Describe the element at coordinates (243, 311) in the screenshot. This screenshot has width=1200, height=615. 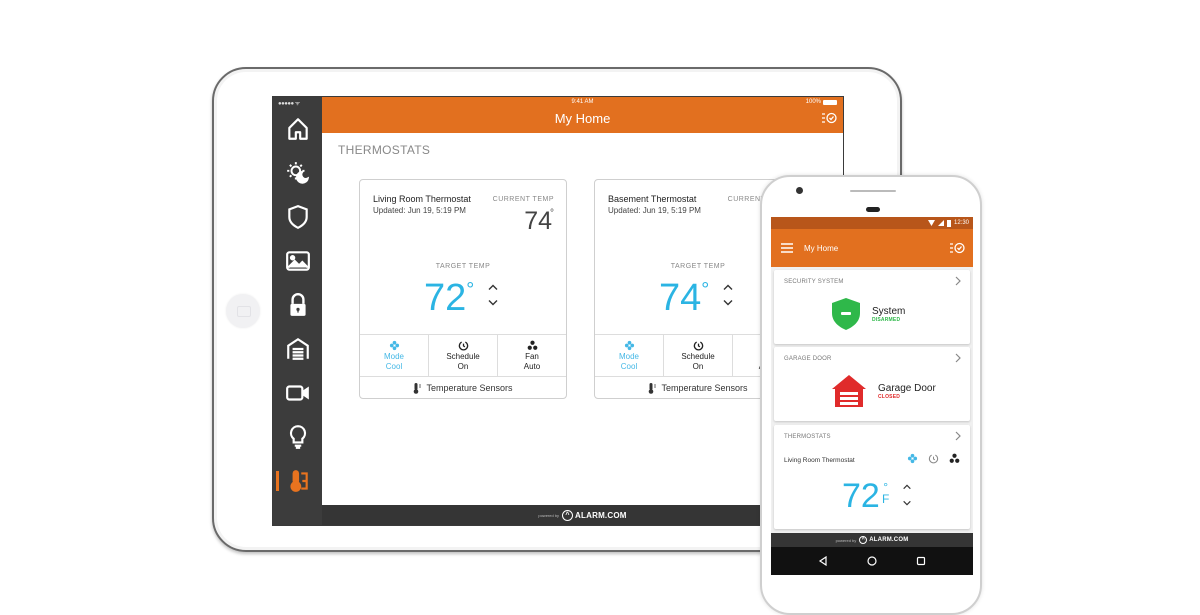
I see `tablet-home-button` at that location.